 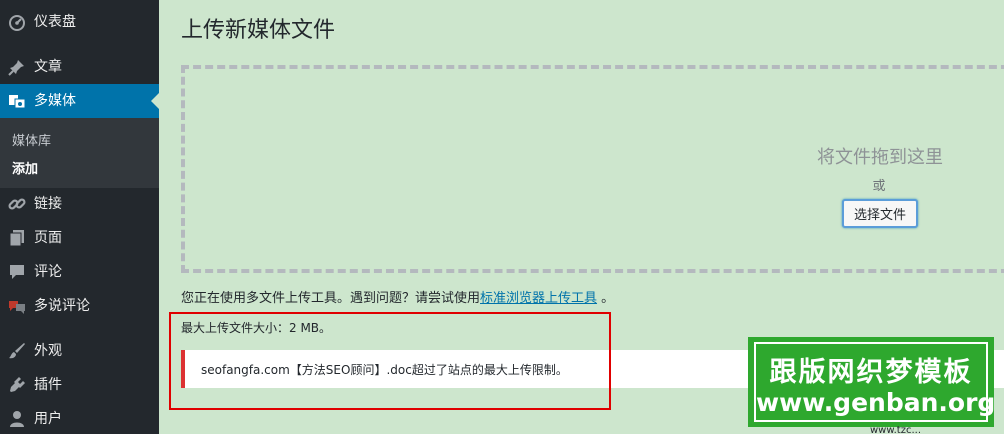 What do you see at coordinates (79, 204) in the screenshot?
I see `sidebar-item-links: 链接` at bounding box center [79, 204].